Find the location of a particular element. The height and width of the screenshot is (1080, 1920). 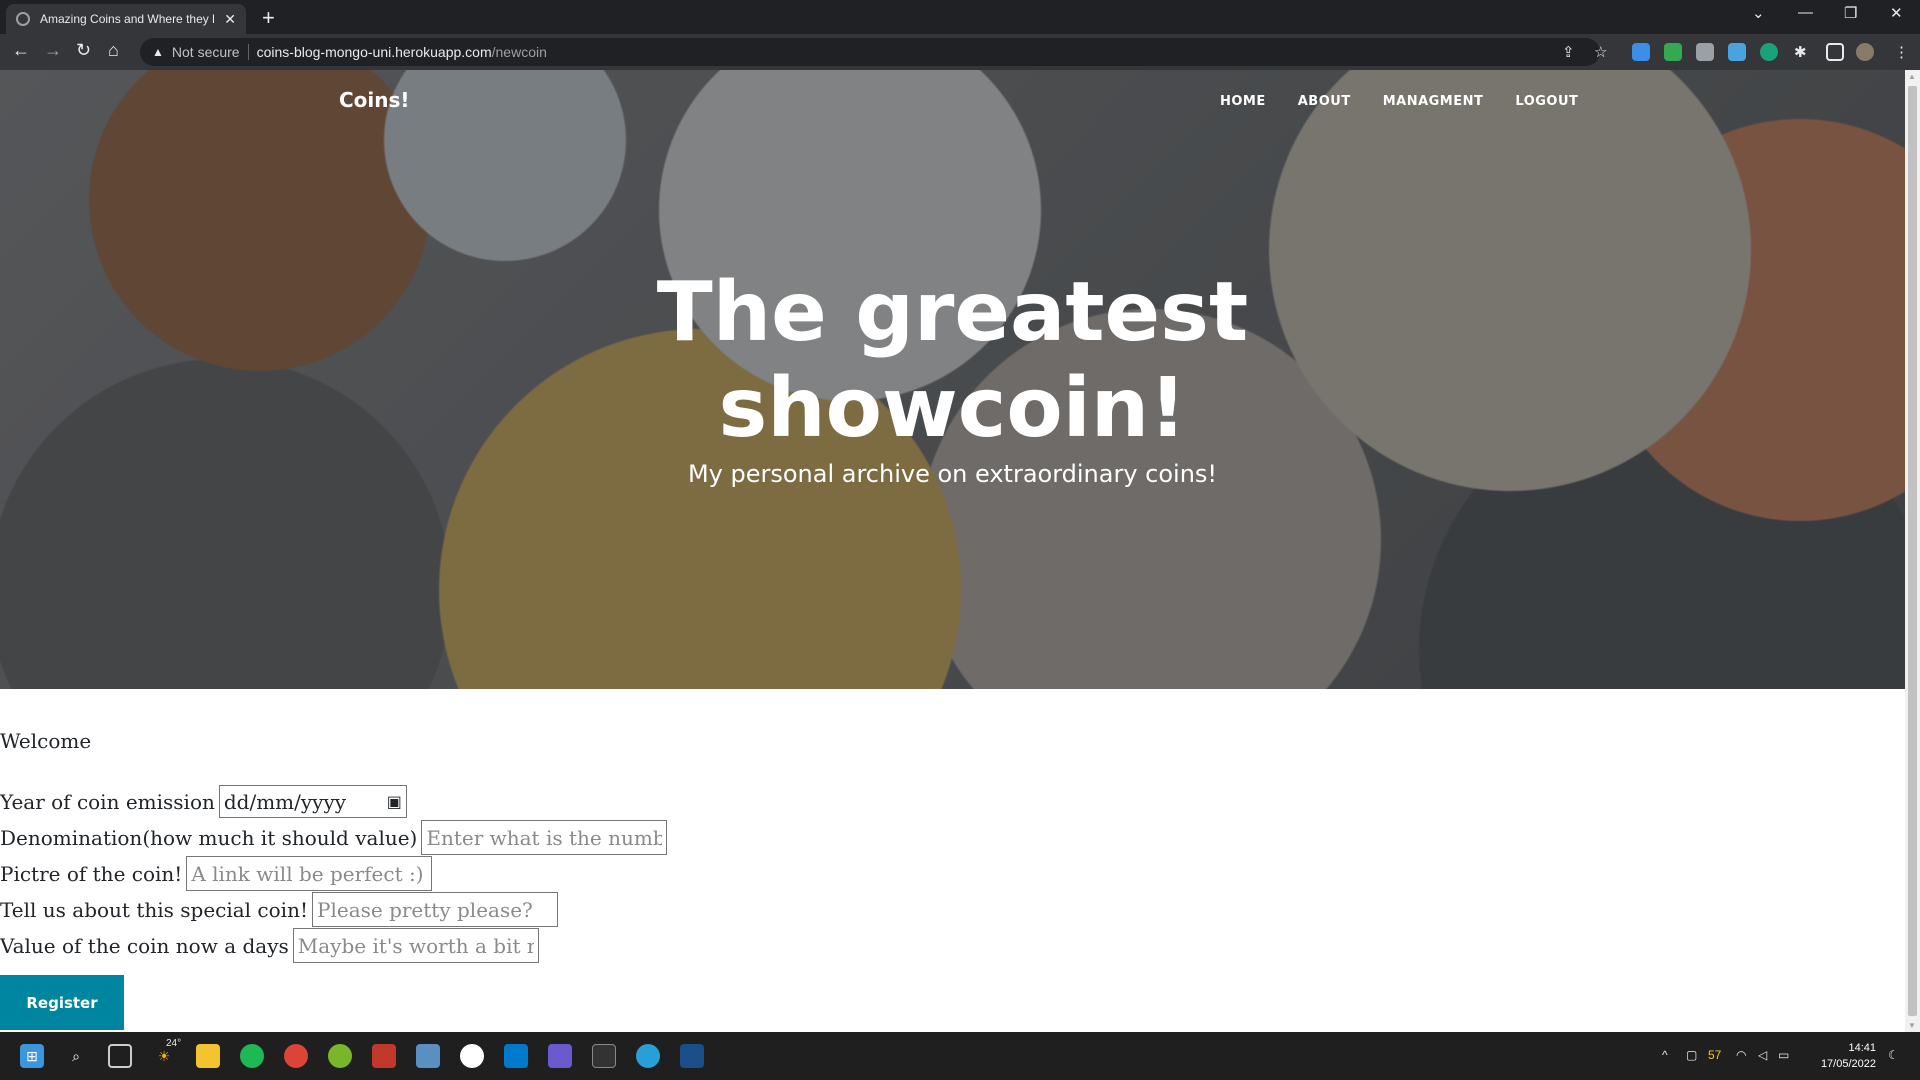

reload-icon: ↻ is located at coordinates (83, 50).